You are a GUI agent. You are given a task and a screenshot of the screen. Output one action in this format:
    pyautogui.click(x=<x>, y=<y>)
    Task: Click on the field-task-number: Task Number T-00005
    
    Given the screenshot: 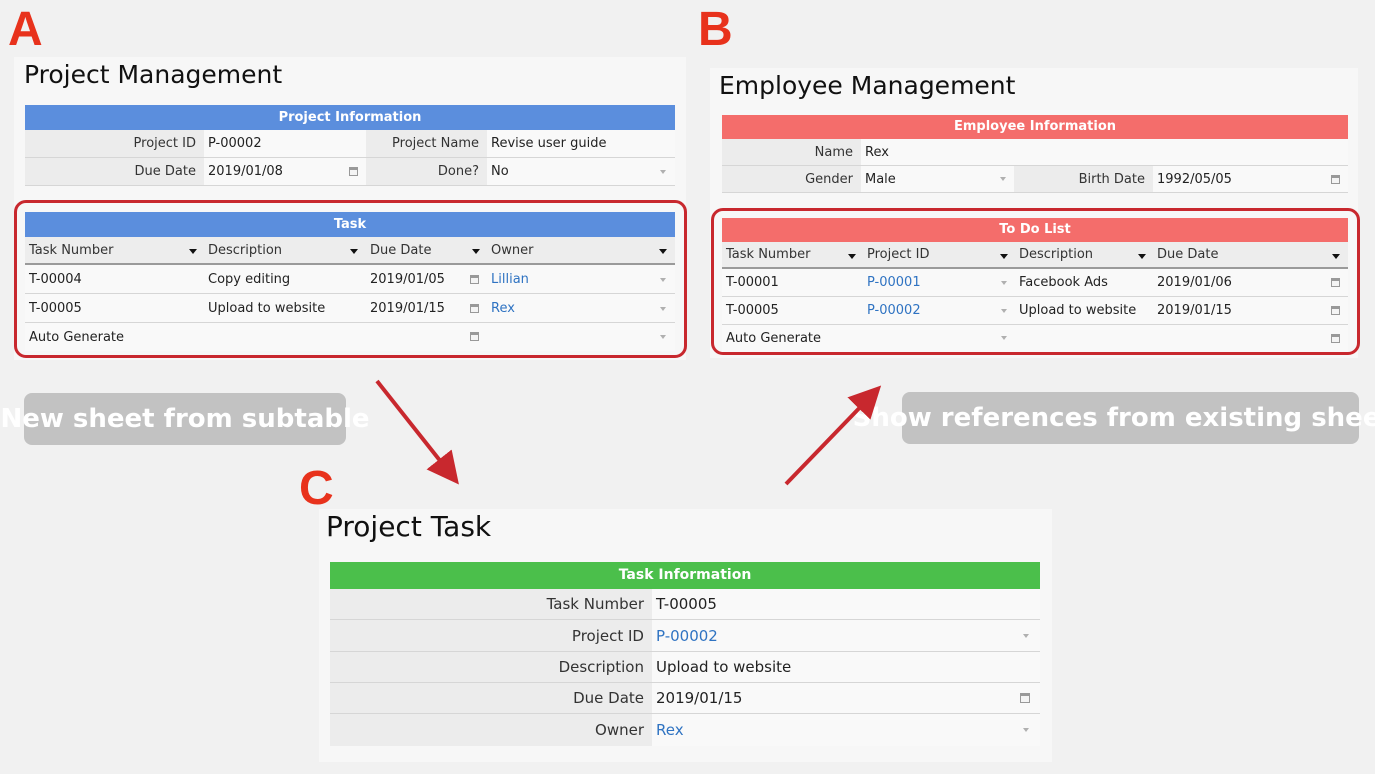 What is the action you would take?
    pyautogui.click(x=685, y=604)
    